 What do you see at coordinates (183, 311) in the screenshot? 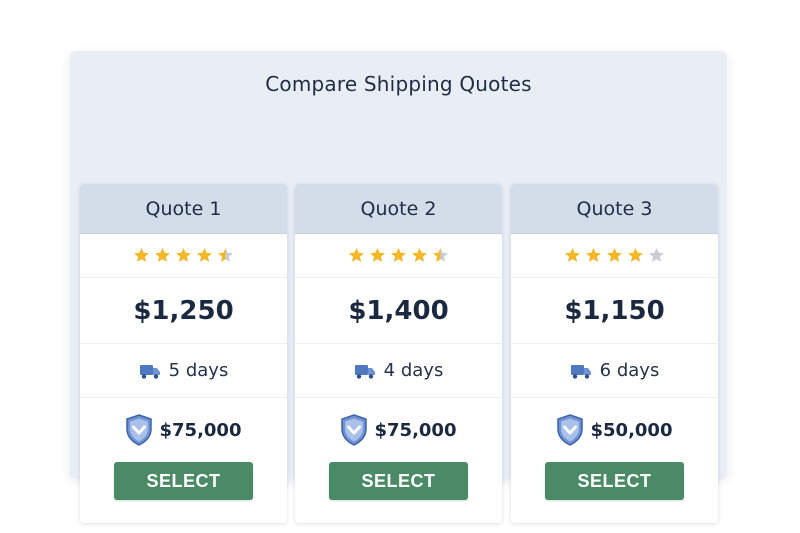
I see `price: $1,250` at bounding box center [183, 311].